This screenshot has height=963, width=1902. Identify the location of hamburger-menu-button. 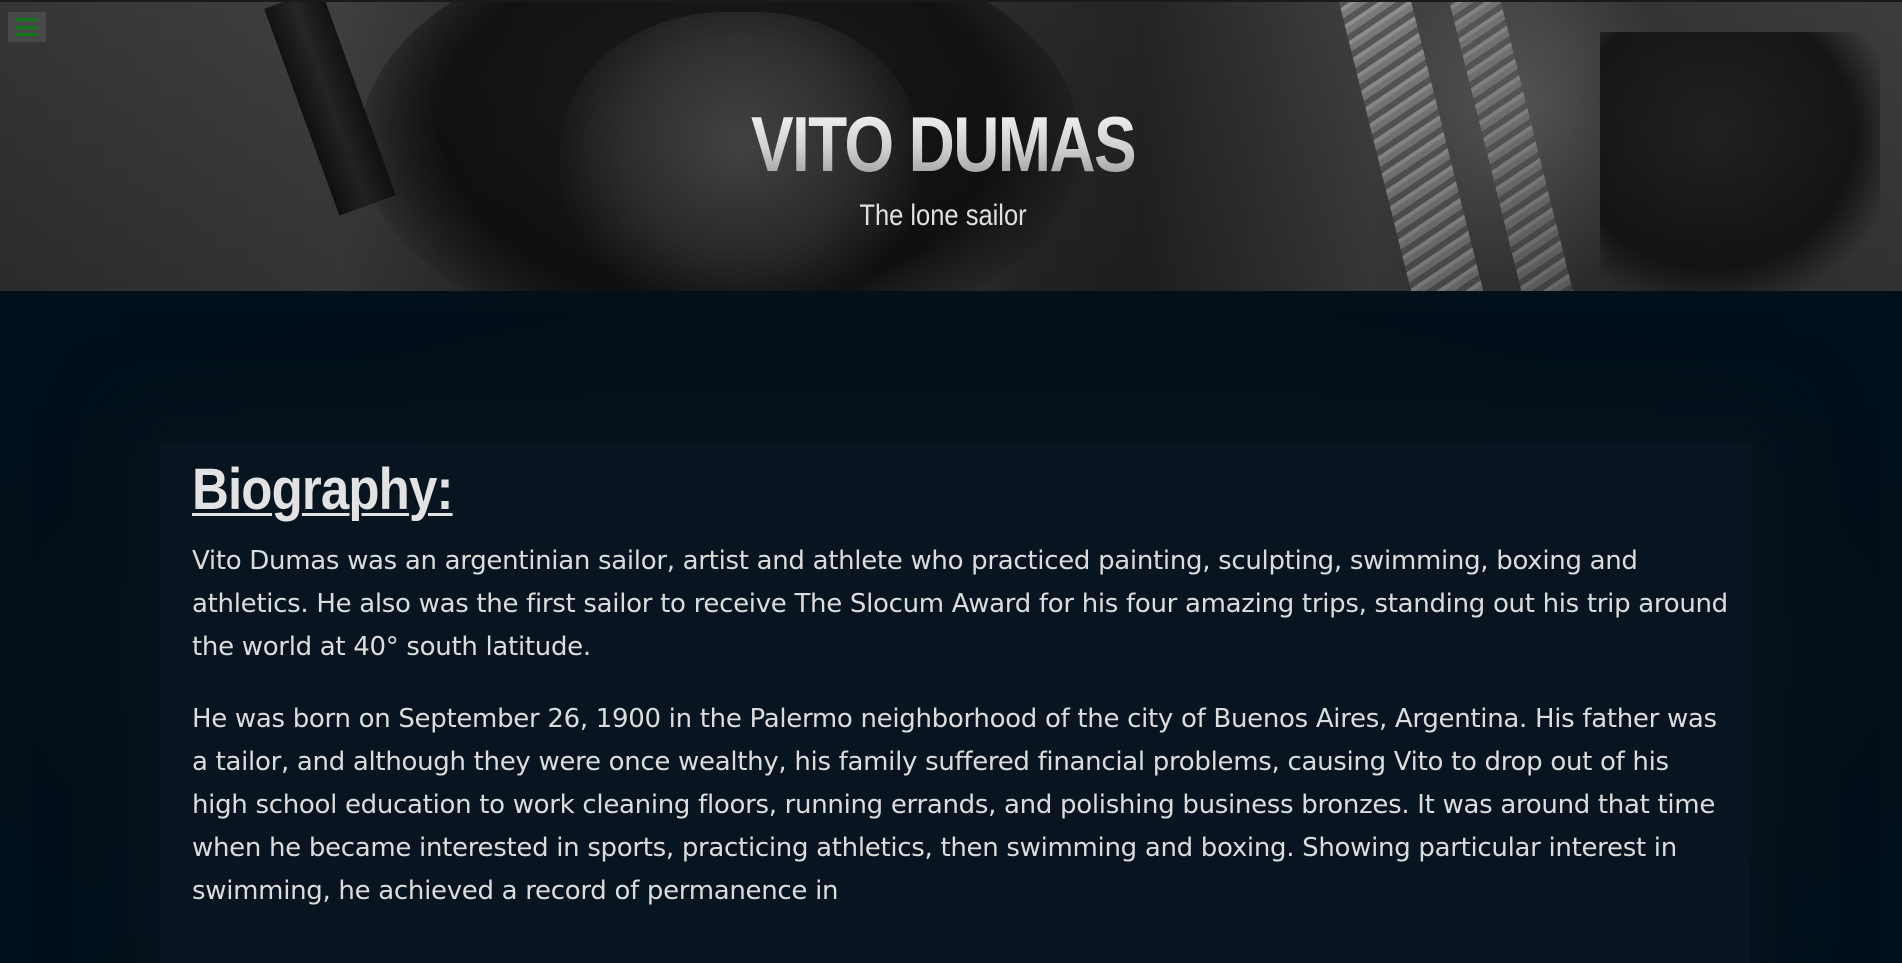
(27, 27).